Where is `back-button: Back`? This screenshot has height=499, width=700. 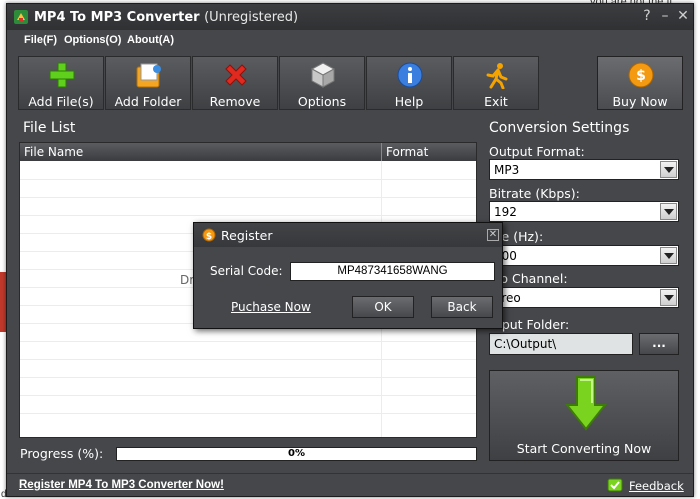 back-button: Back is located at coordinates (462, 307).